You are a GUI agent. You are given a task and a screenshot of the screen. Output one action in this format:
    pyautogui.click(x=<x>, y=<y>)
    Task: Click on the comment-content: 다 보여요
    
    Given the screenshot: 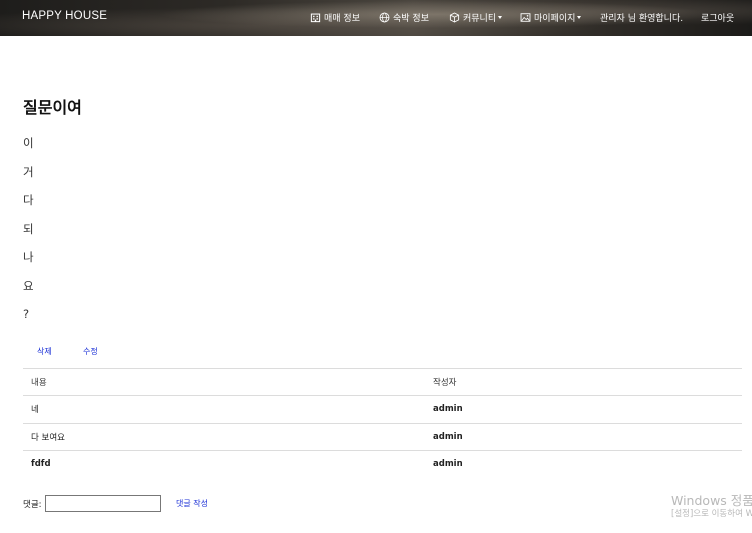 What is the action you would take?
    pyautogui.click(x=48, y=437)
    